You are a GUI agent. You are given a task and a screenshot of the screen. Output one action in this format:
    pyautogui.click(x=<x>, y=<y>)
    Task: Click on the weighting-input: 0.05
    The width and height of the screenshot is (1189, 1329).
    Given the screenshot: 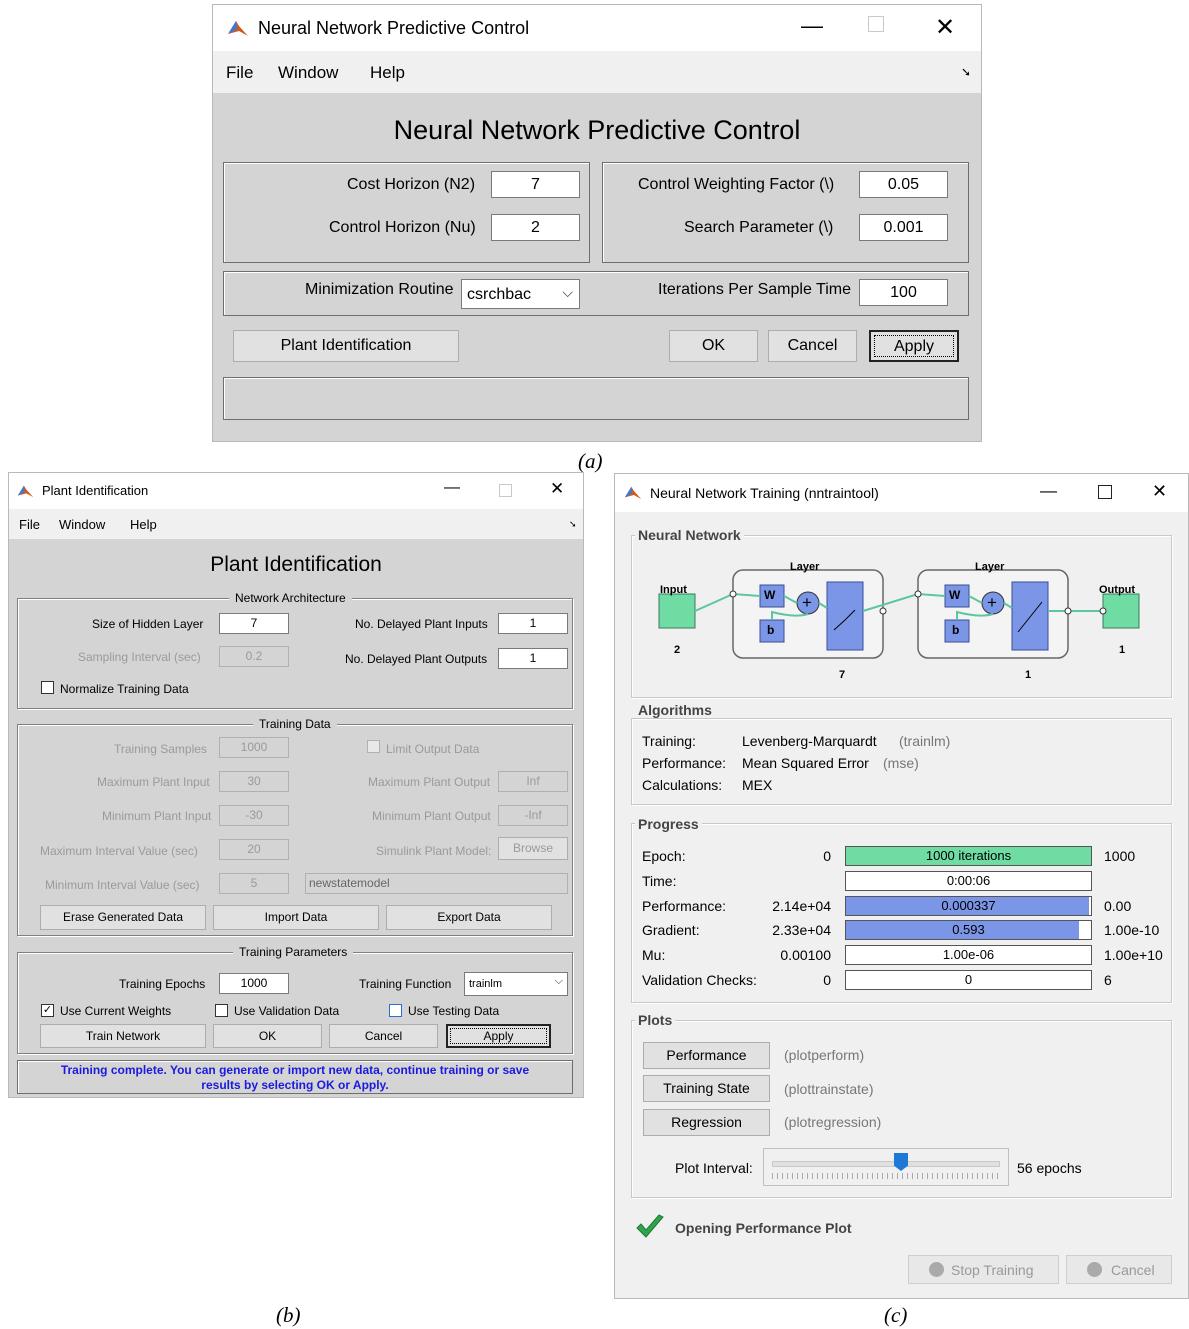 What is the action you would take?
    pyautogui.click(x=903, y=184)
    